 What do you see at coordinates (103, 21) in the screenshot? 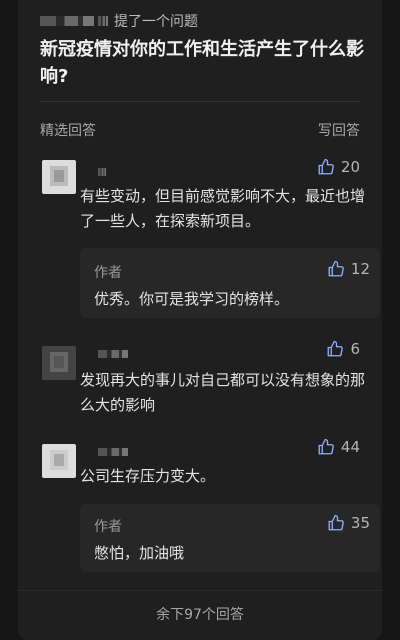
I see `asker-avatar-redacted` at bounding box center [103, 21].